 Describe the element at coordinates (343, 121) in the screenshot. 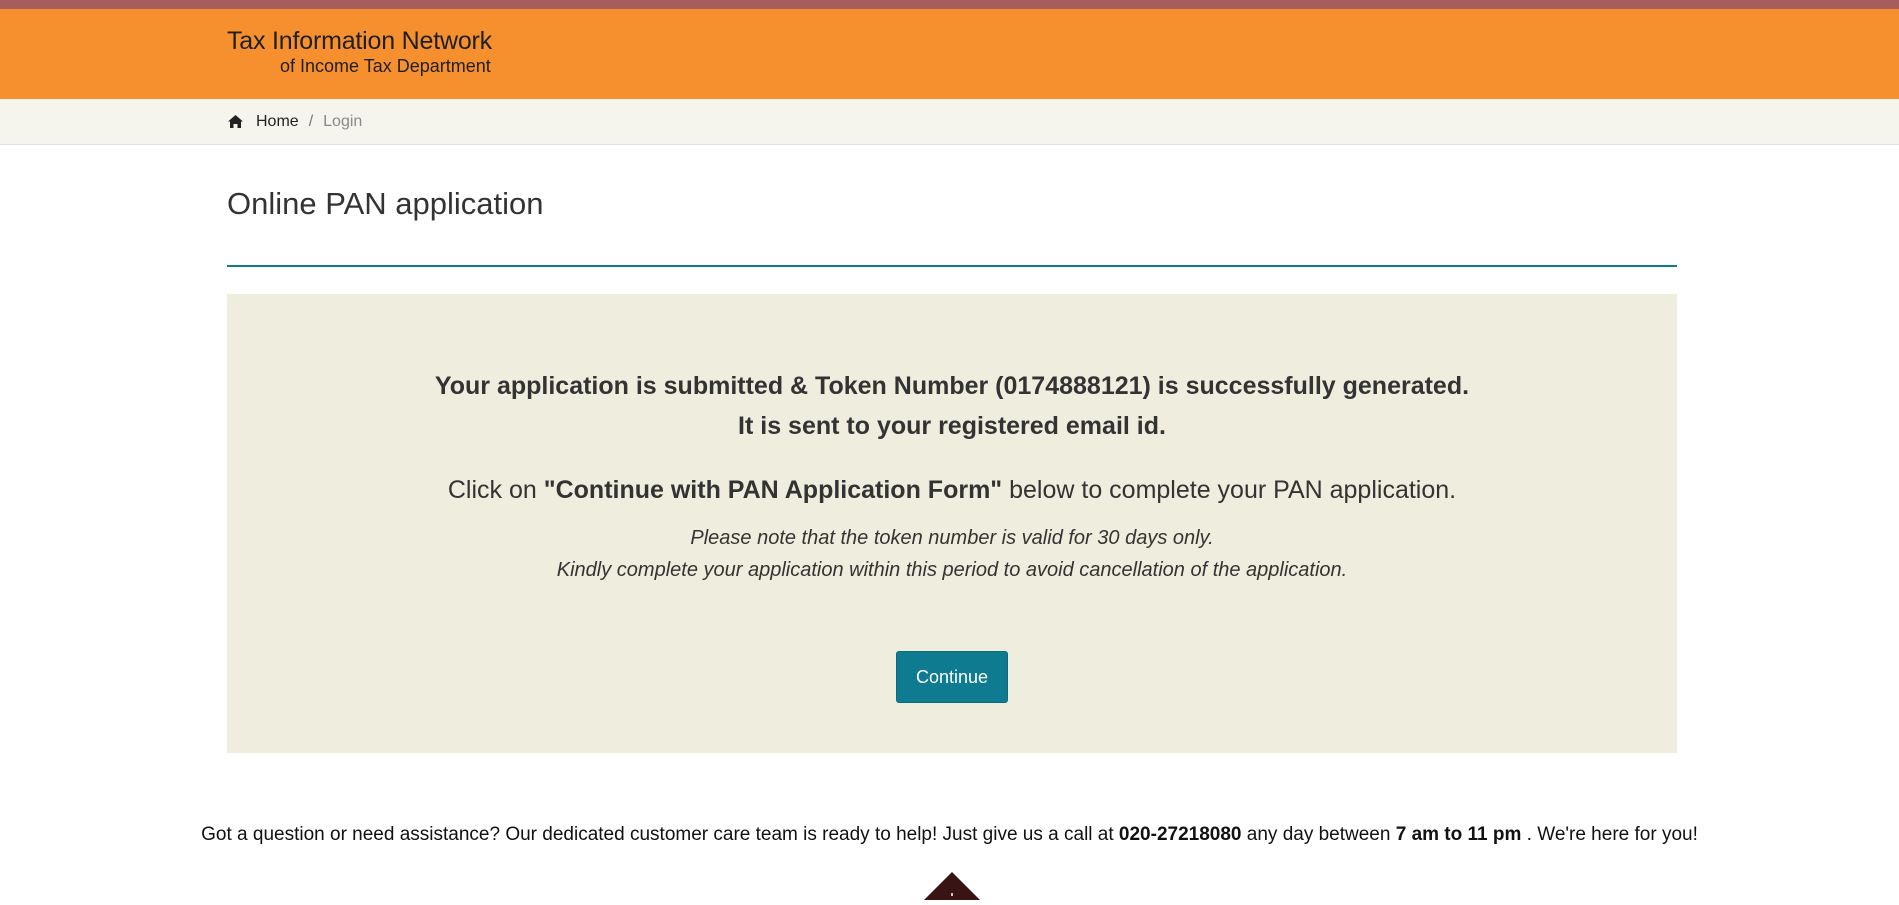

I see `breadcrumb-current: Login` at that location.